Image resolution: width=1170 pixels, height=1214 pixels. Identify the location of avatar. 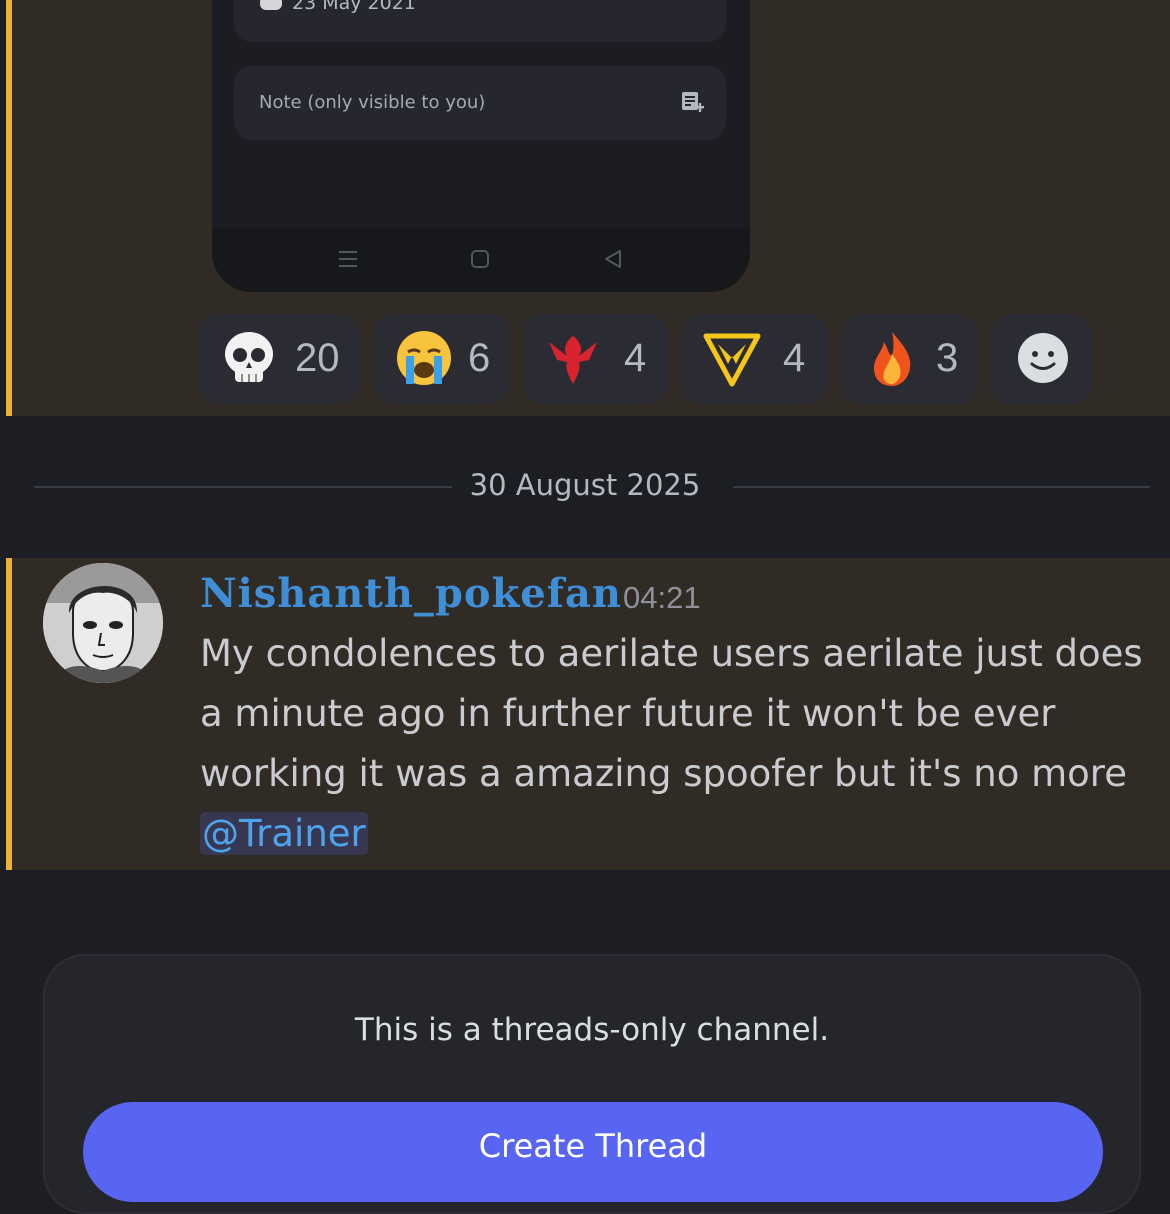
(103, 623).